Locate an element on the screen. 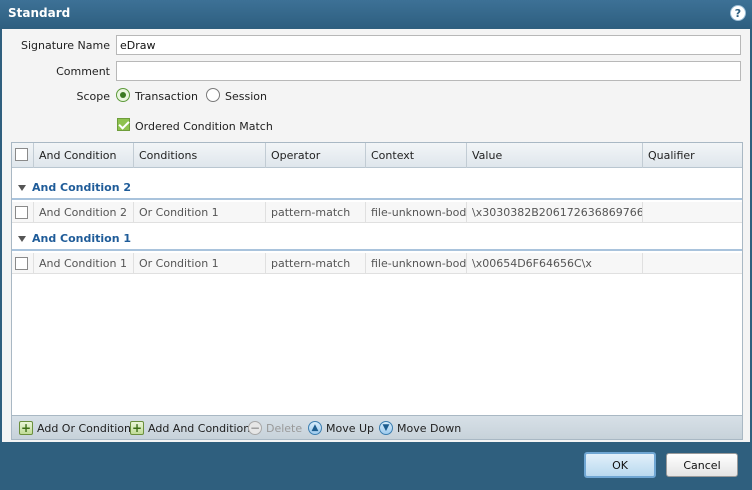 The image size is (752, 490). ok-button: OK is located at coordinates (620, 465).